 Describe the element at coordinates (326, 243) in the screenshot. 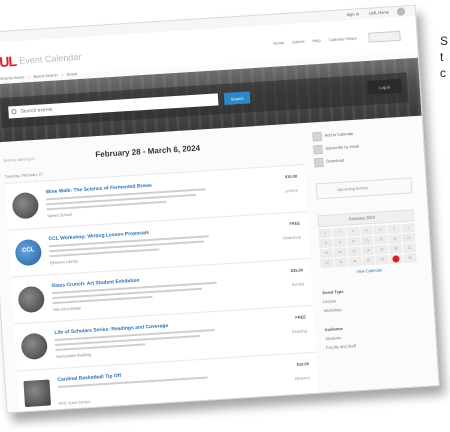

I see `calendar-day: 8` at that location.